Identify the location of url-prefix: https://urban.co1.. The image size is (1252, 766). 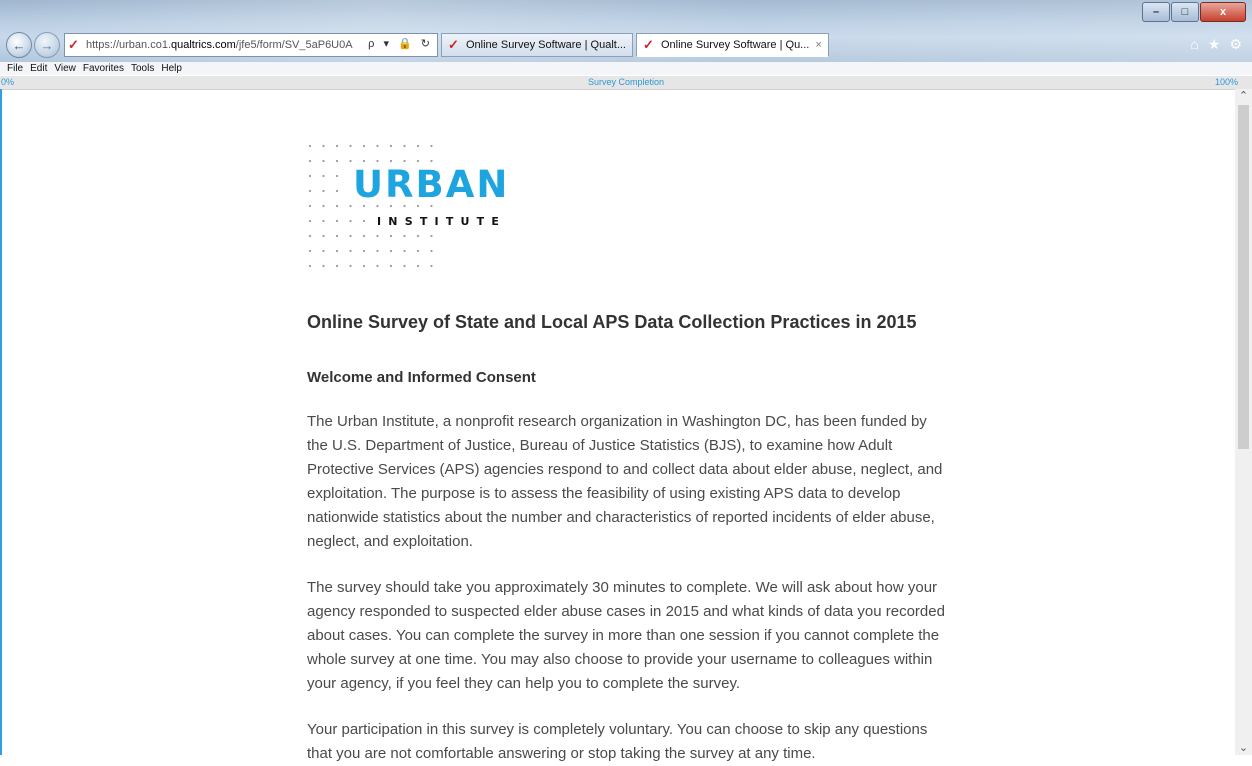
(128, 45).